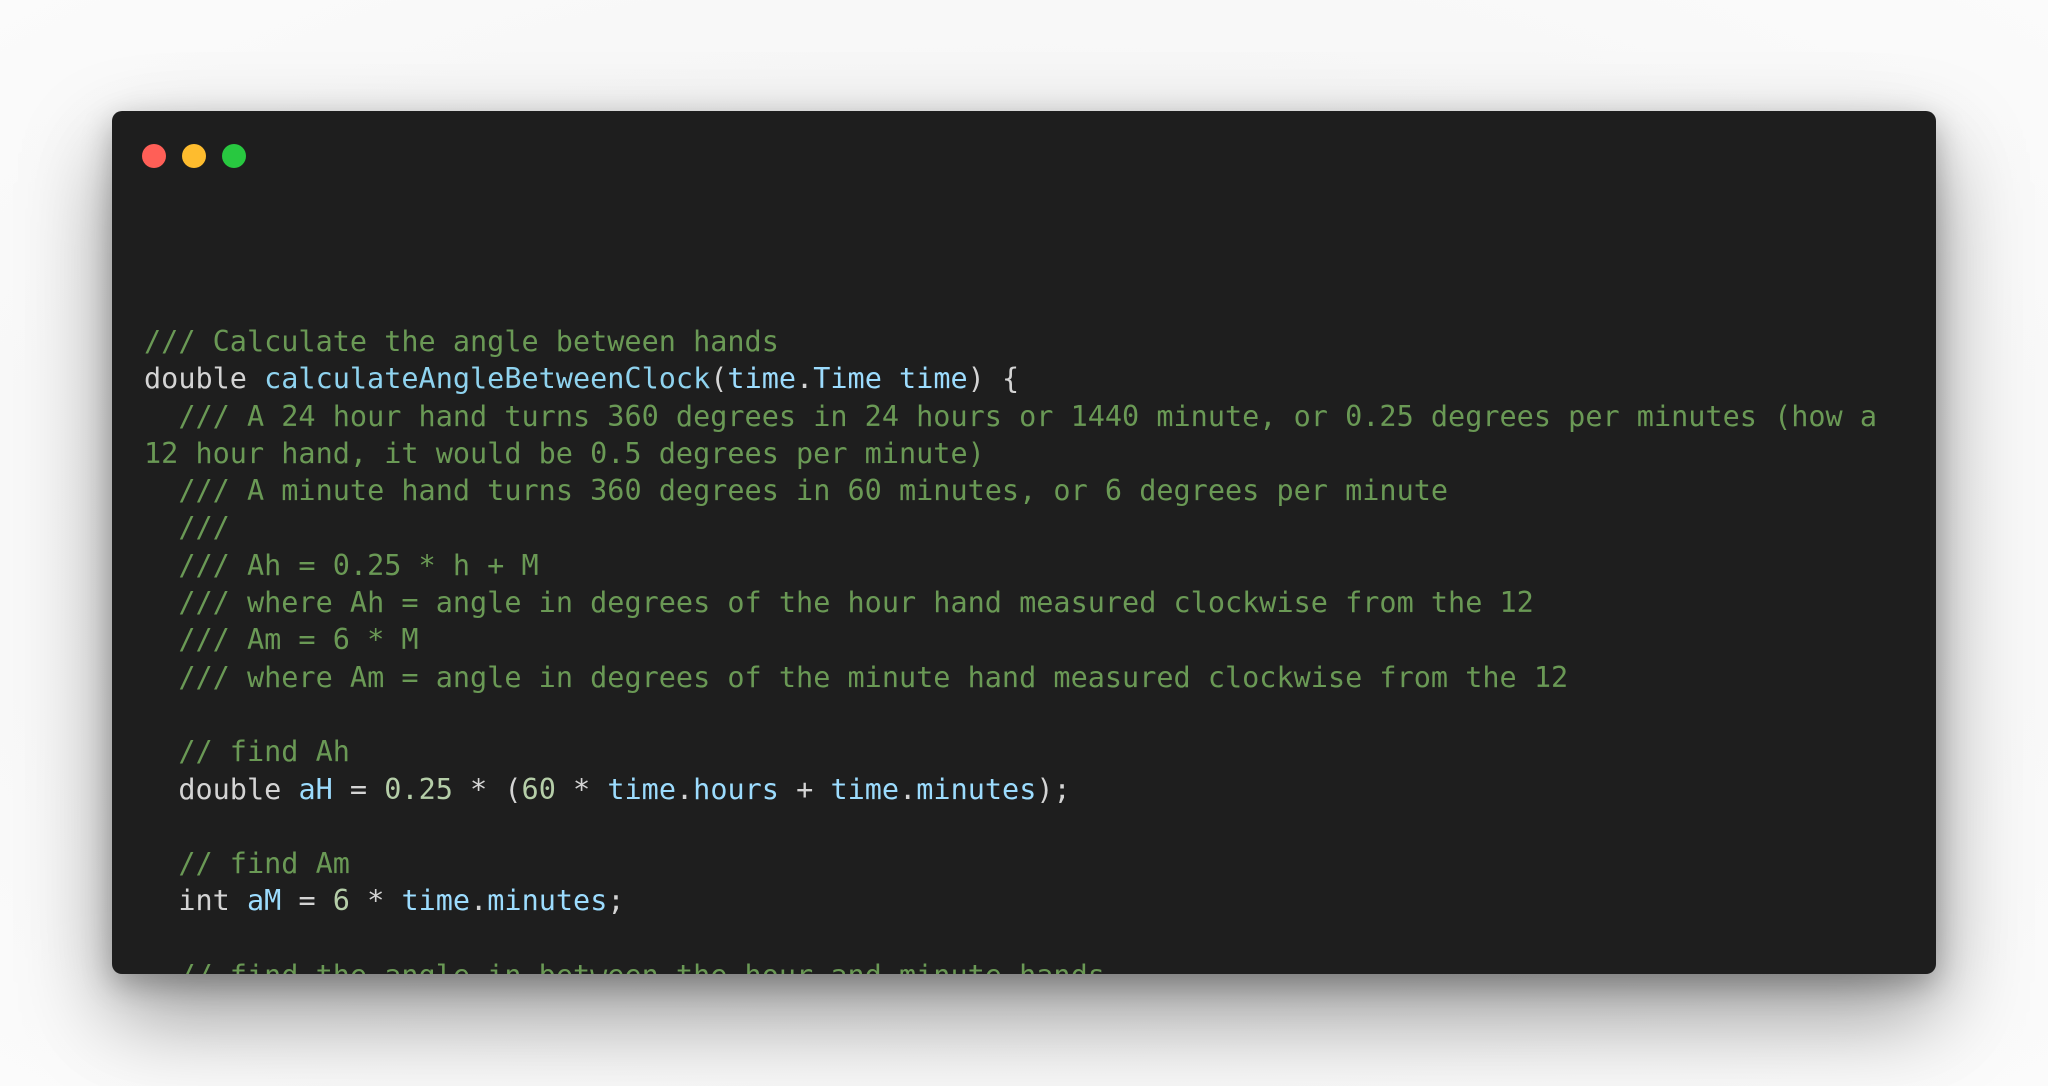  What do you see at coordinates (993, 379) in the screenshot?
I see `code-text: ) {` at bounding box center [993, 379].